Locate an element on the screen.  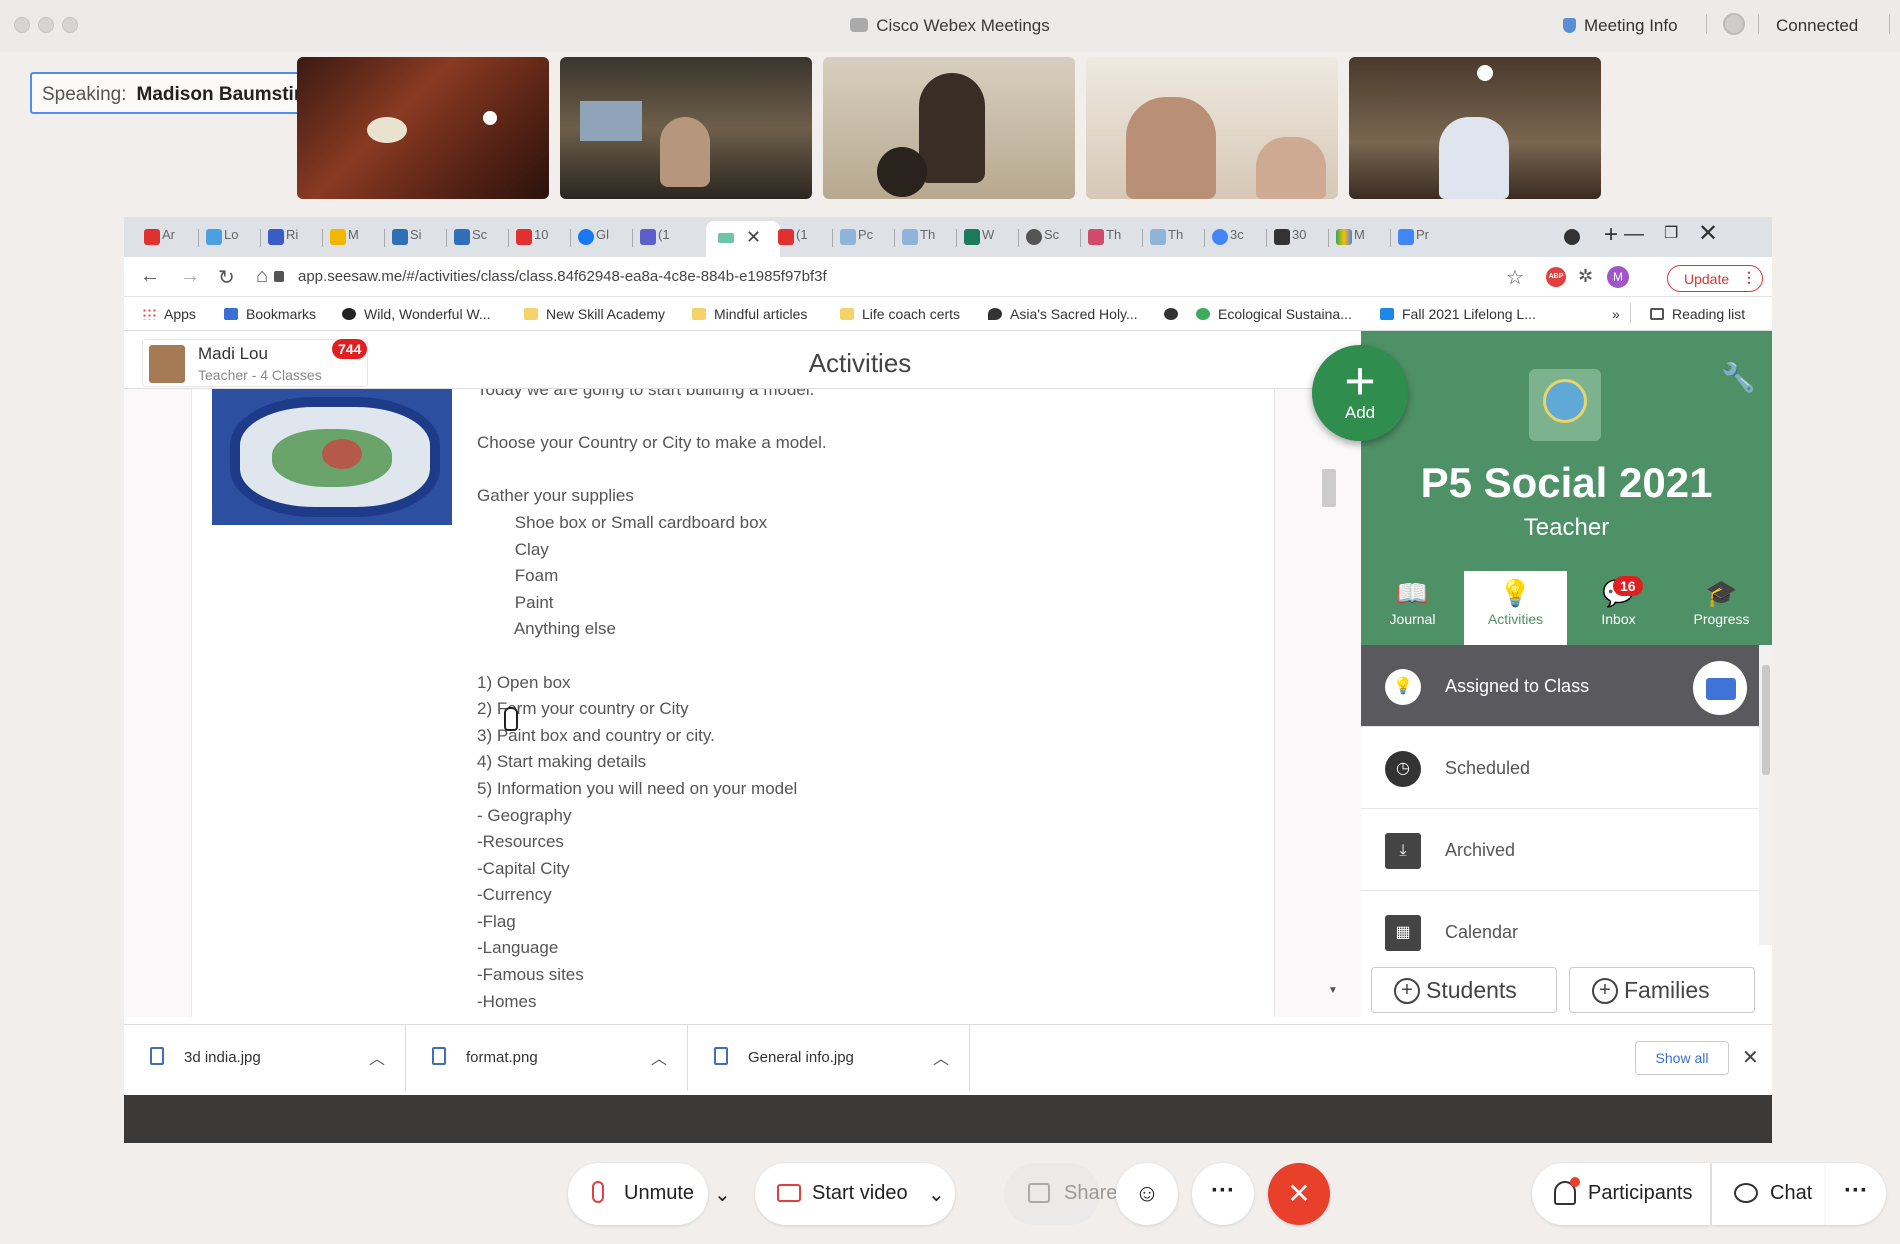
add-students-button: + Students is located at coordinates (1464, 990).